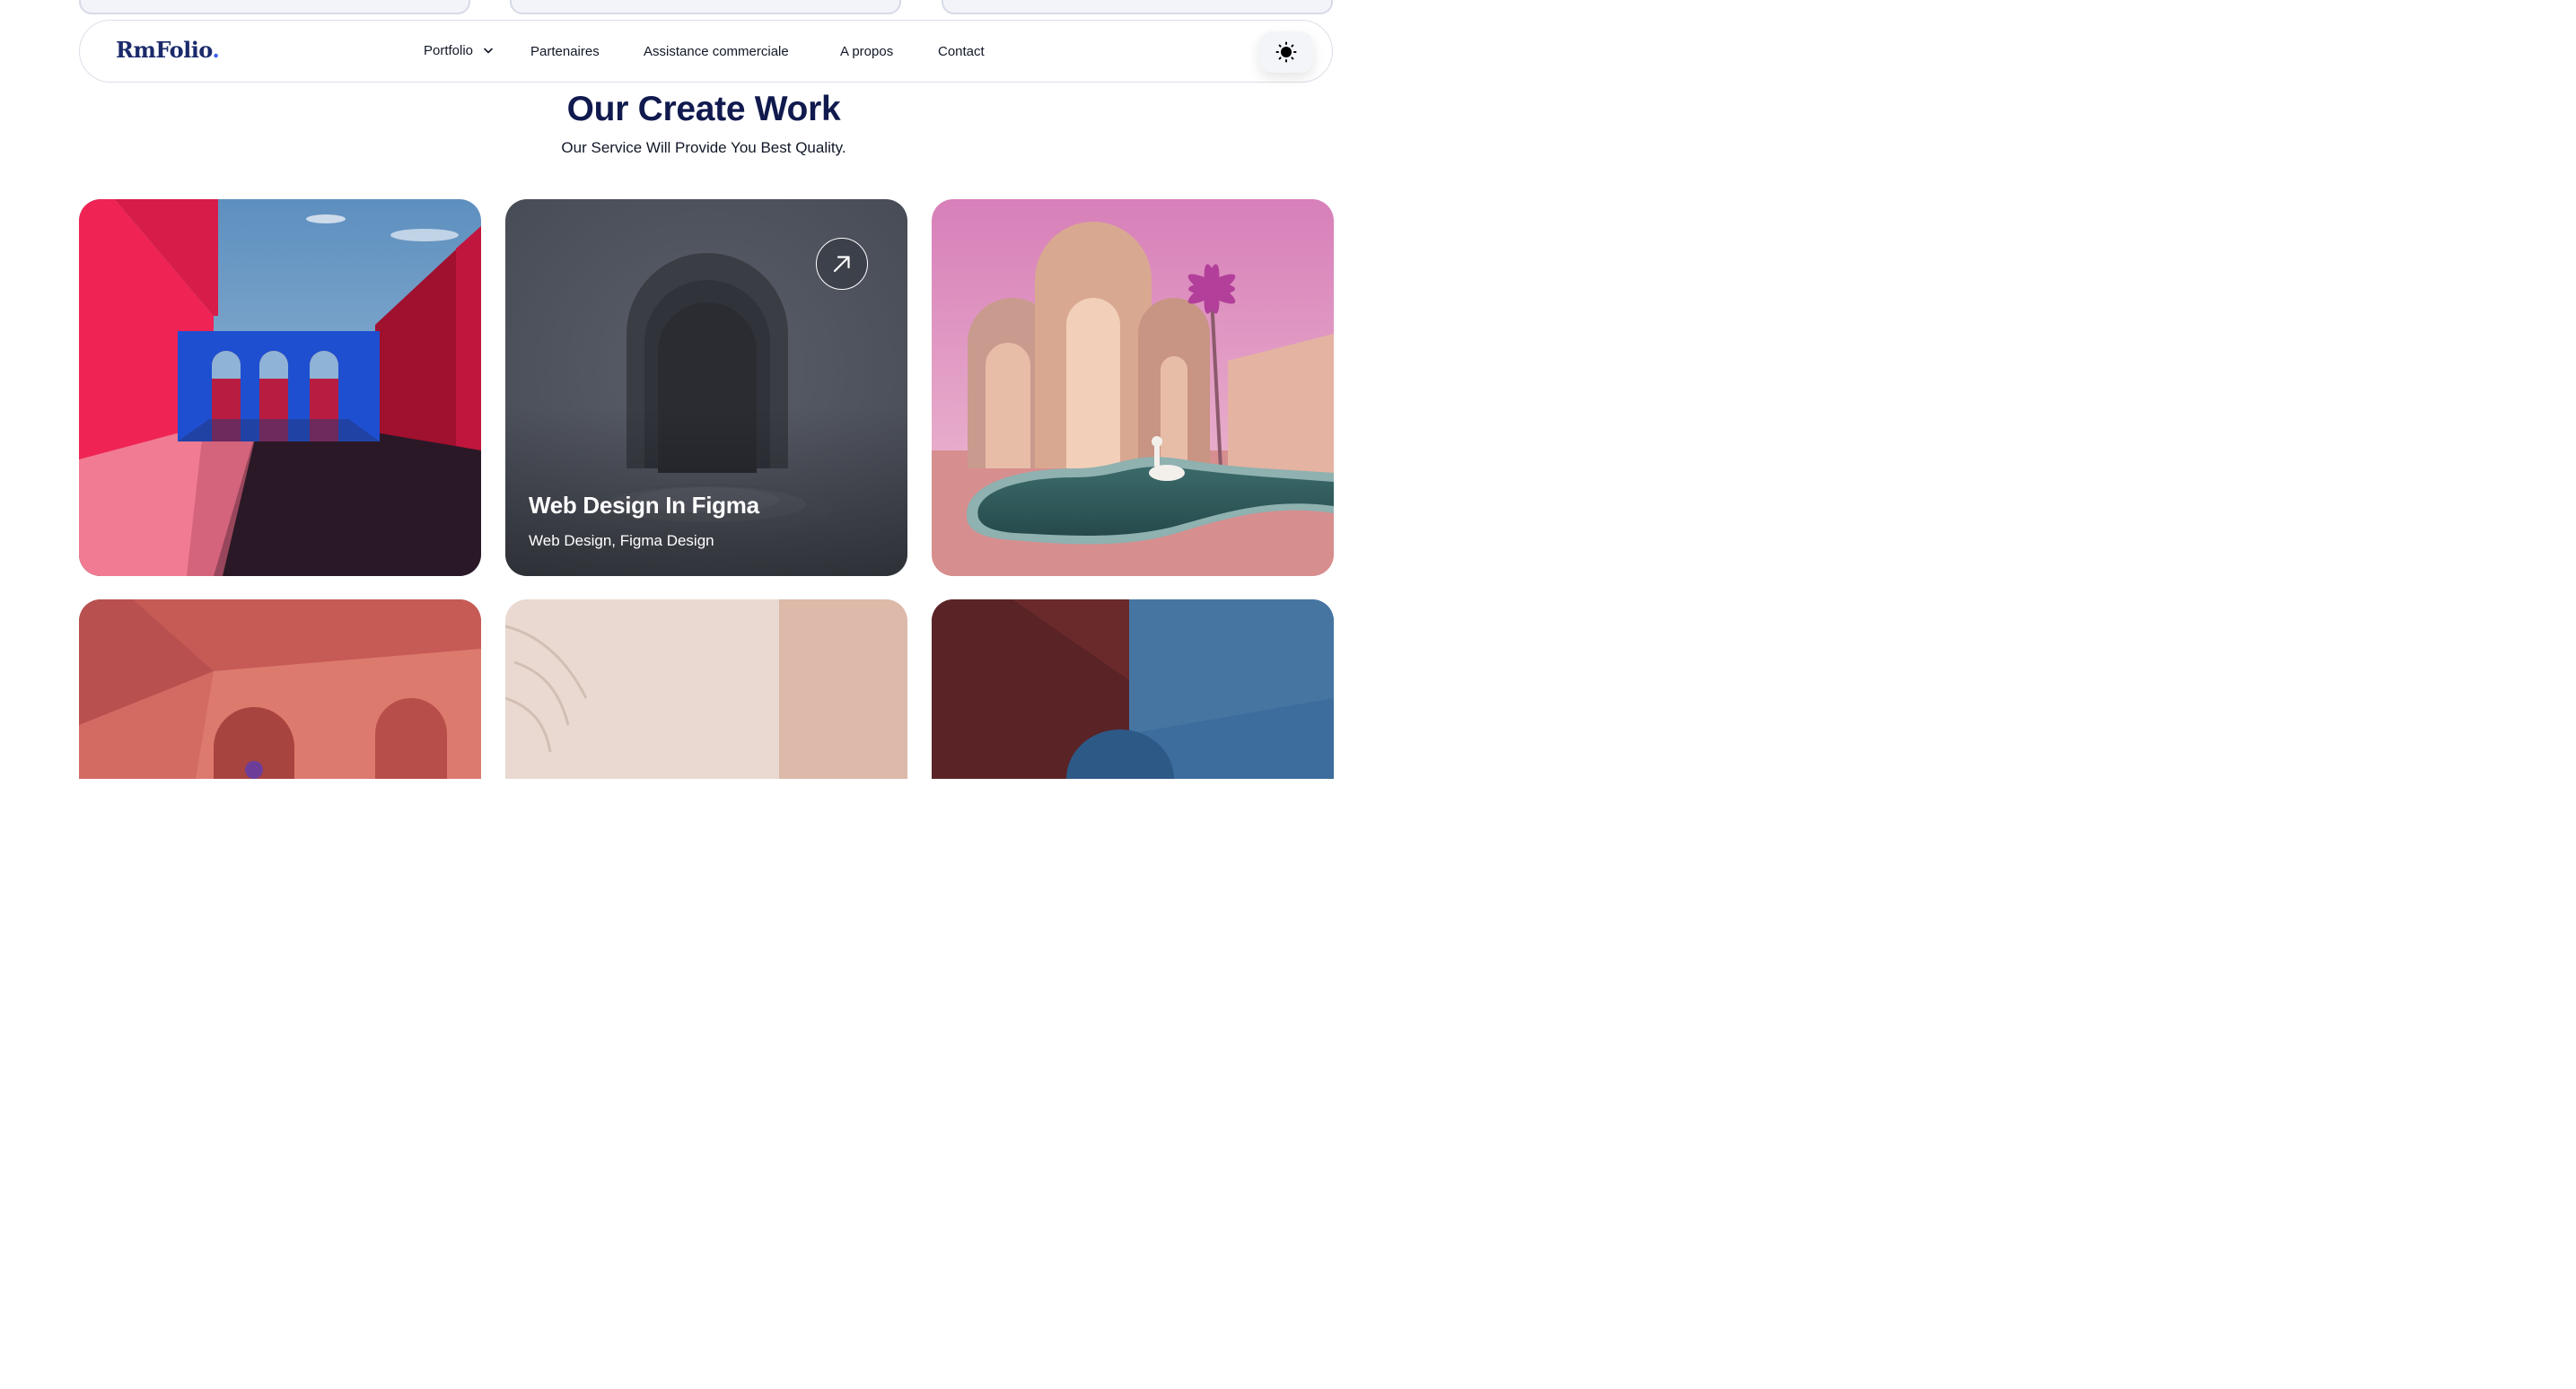  What do you see at coordinates (644, 505) in the screenshot?
I see `card-title: Web Design In Figma` at bounding box center [644, 505].